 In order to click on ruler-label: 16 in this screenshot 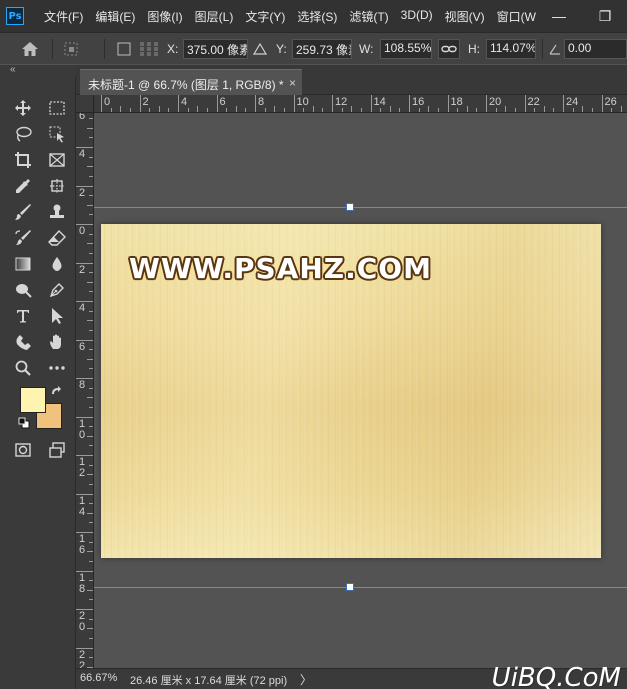, I will do `click(418, 102)`.